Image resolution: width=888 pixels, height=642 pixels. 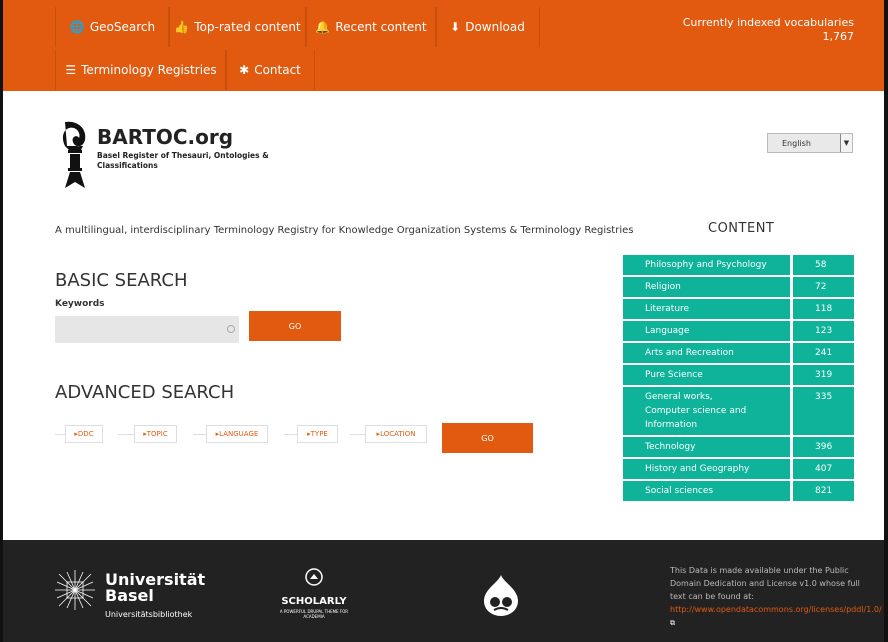 I want to click on content-row: Technology 396, so click(x=738, y=447).